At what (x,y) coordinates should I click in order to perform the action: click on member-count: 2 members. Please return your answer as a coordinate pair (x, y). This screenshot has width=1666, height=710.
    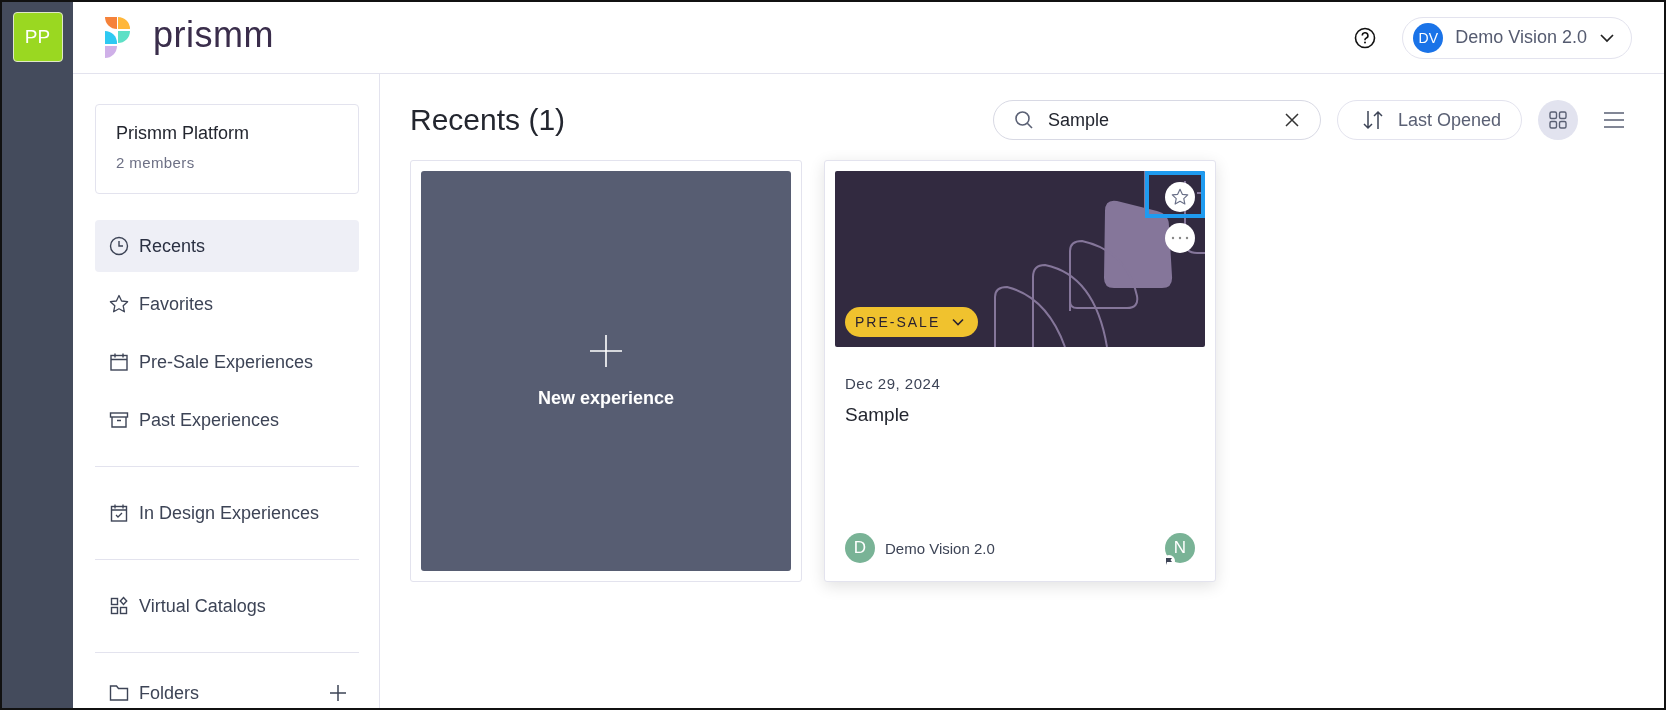
    Looking at the image, I should click on (156, 162).